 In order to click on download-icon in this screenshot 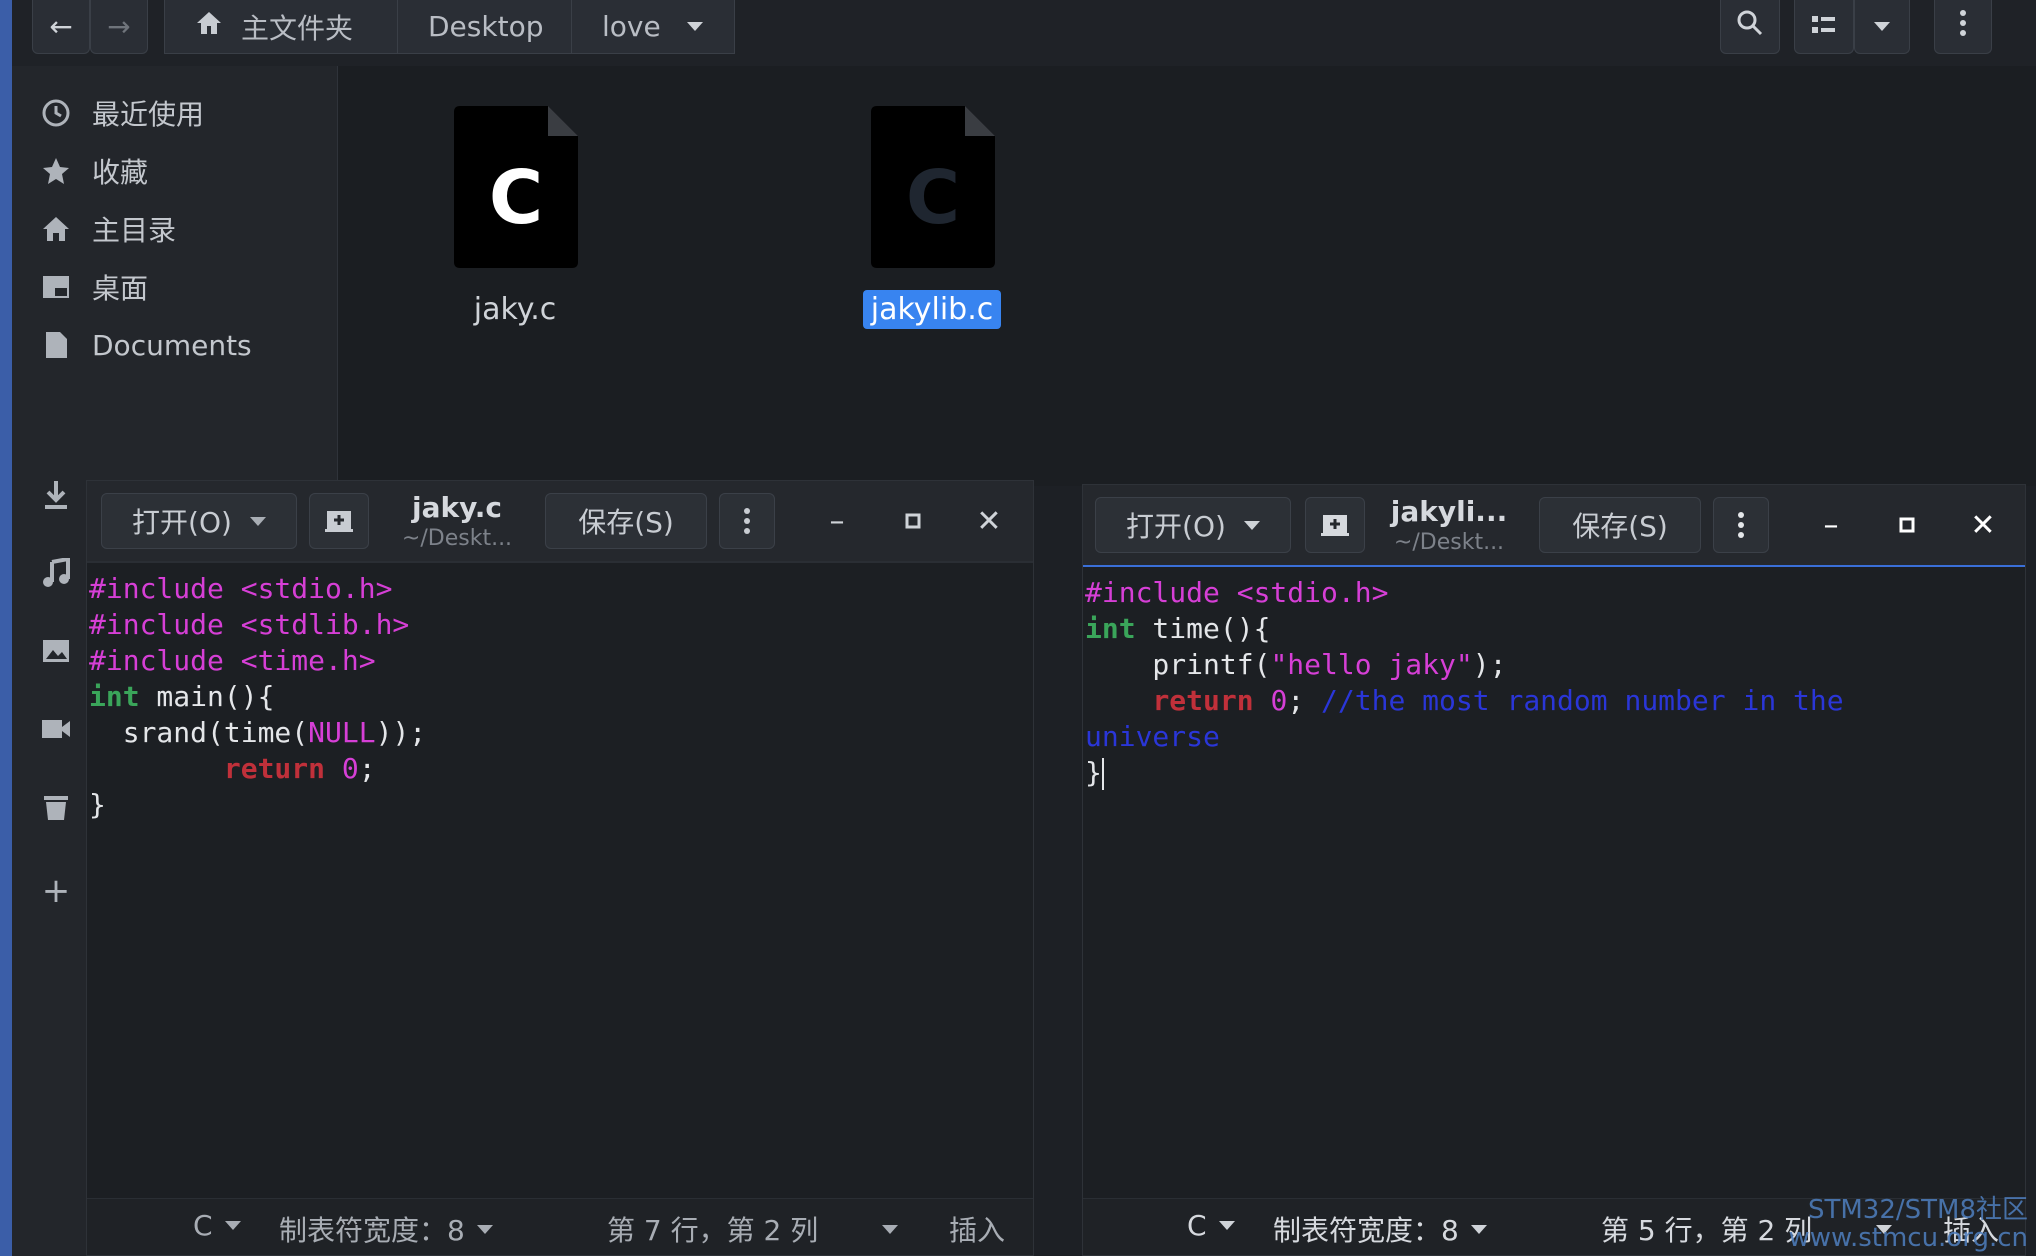, I will do `click(56, 495)`.